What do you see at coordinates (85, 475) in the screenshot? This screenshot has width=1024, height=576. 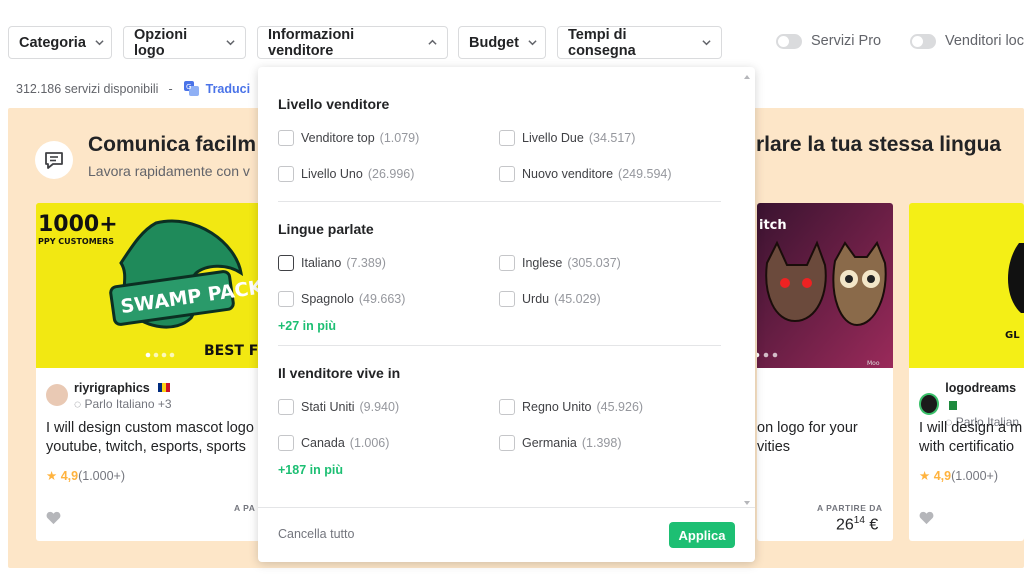 I see `rating: ★ 4,9(1.000+)` at bounding box center [85, 475].